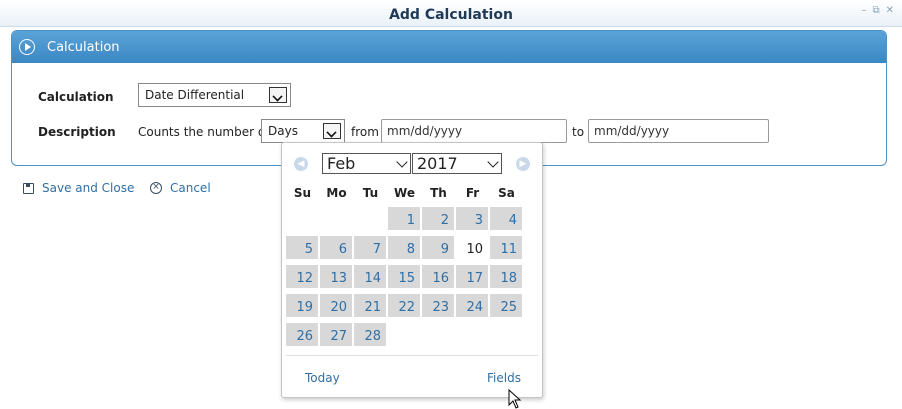 Image resolution: width=902 pixels, height=409 pixels. What do you see at coordinates (336, 247) in the screenshot?
I see `calendar-day: 6` at bounding box center [336, 247].